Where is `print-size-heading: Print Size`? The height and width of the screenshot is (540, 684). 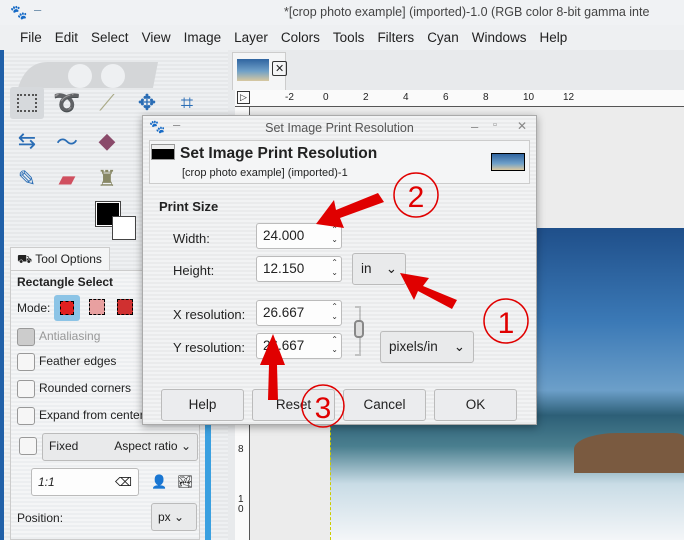
print-size-heading: Print Size is located at coordinates (189, 206).